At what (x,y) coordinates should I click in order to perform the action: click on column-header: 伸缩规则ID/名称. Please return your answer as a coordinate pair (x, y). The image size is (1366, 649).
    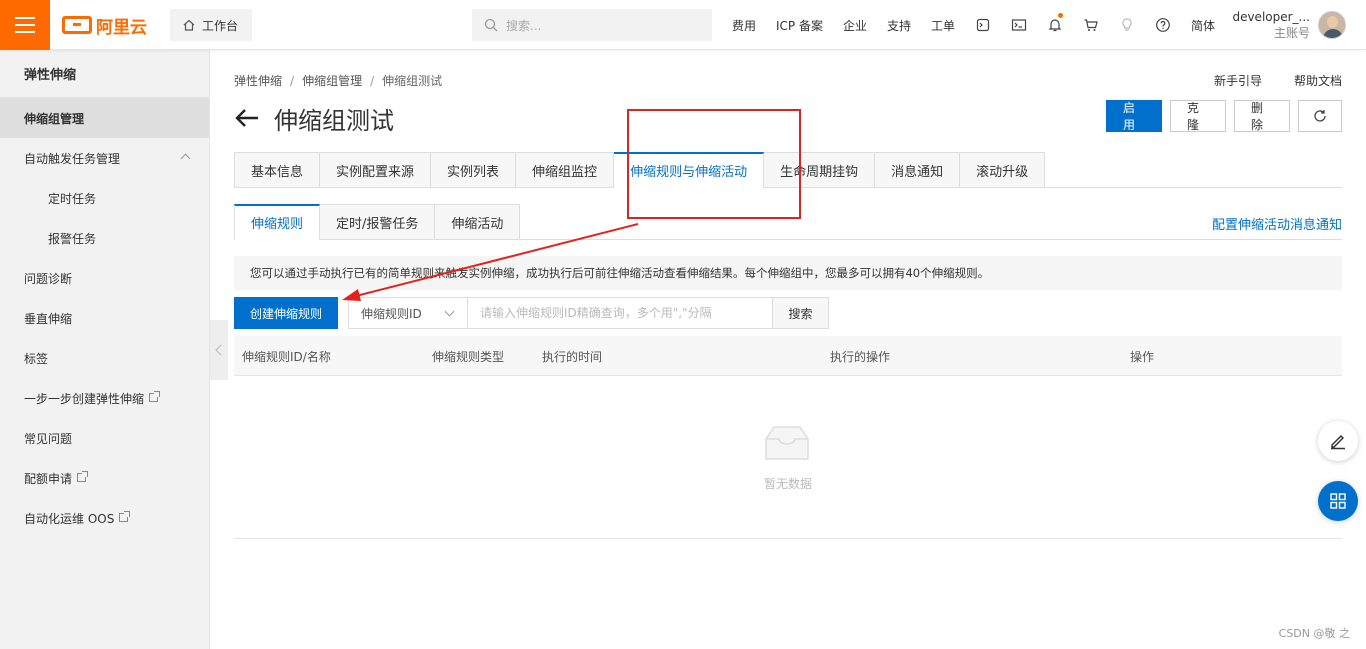
    Looking at the image, I should click on (286, 356).